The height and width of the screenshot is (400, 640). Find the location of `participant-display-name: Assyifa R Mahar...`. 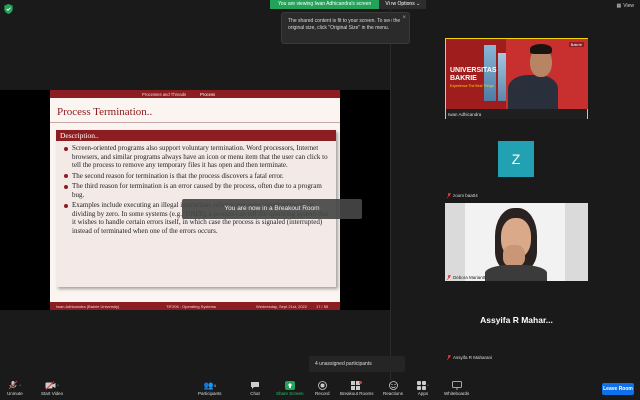

participant-display-name: Assyifa R Mahar... is located at coordinates (516, 320).